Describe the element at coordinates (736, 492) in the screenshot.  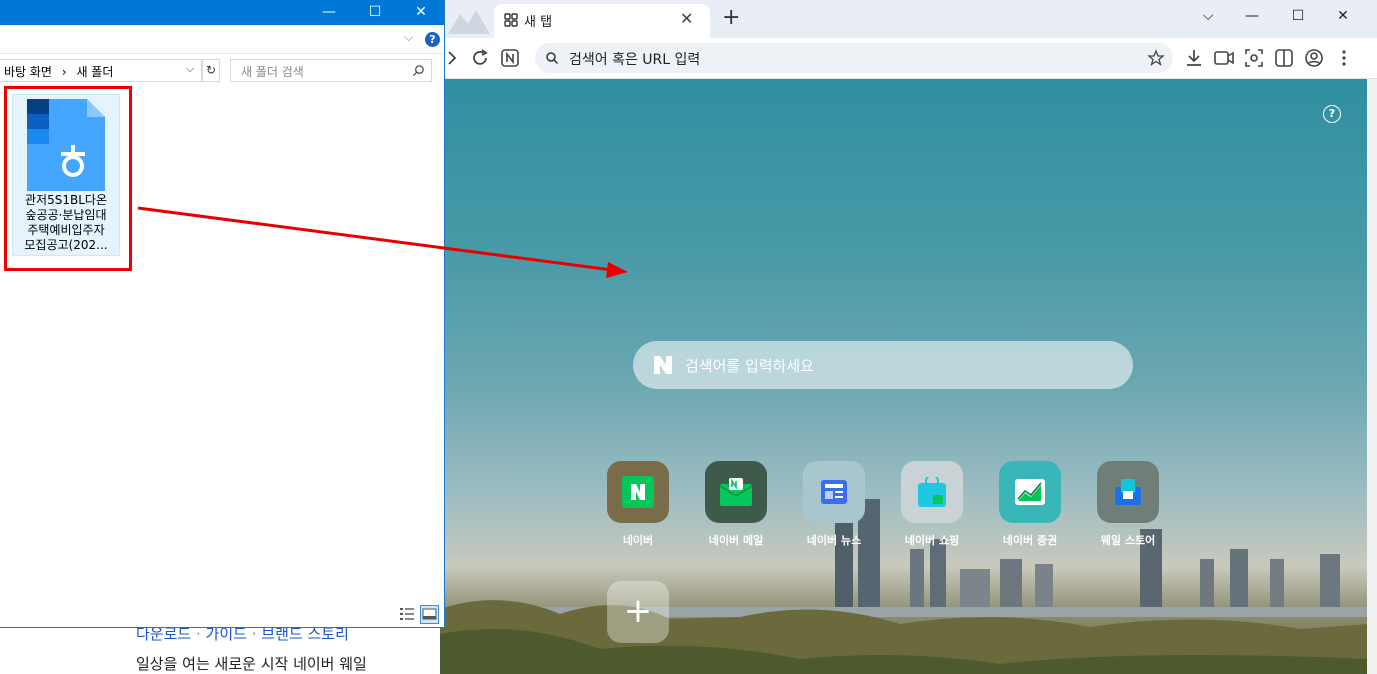
I see `naver-mail-icon` at that location.